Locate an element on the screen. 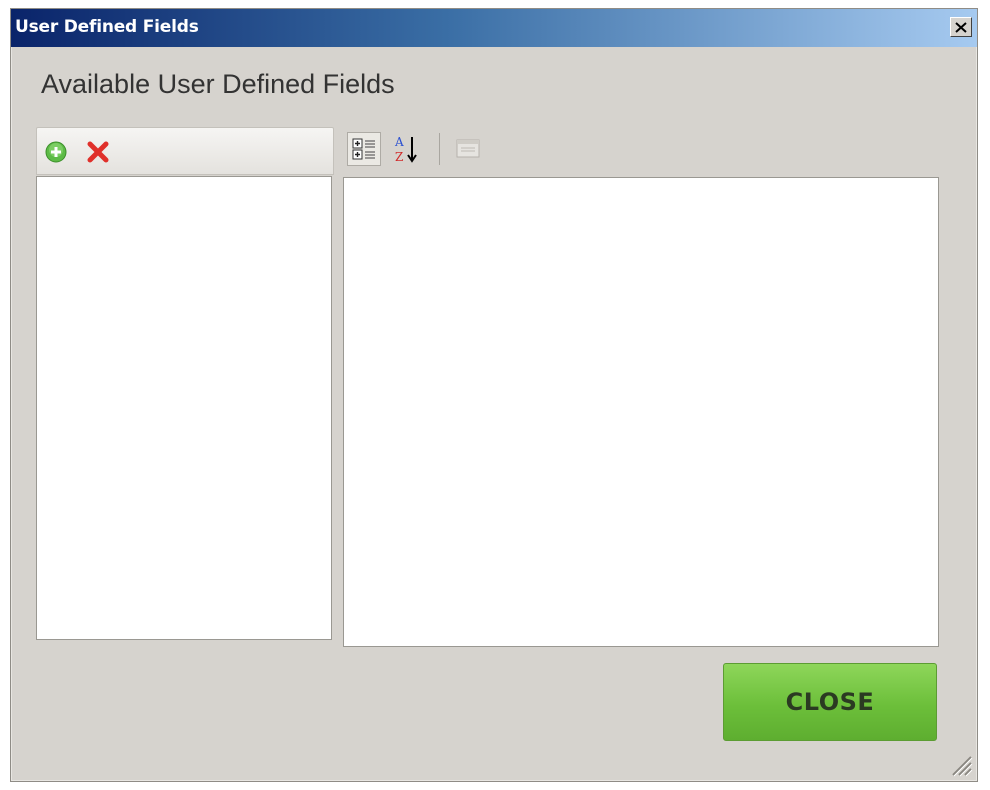  close-button: CLOSE is located at coordinates (830, 702).